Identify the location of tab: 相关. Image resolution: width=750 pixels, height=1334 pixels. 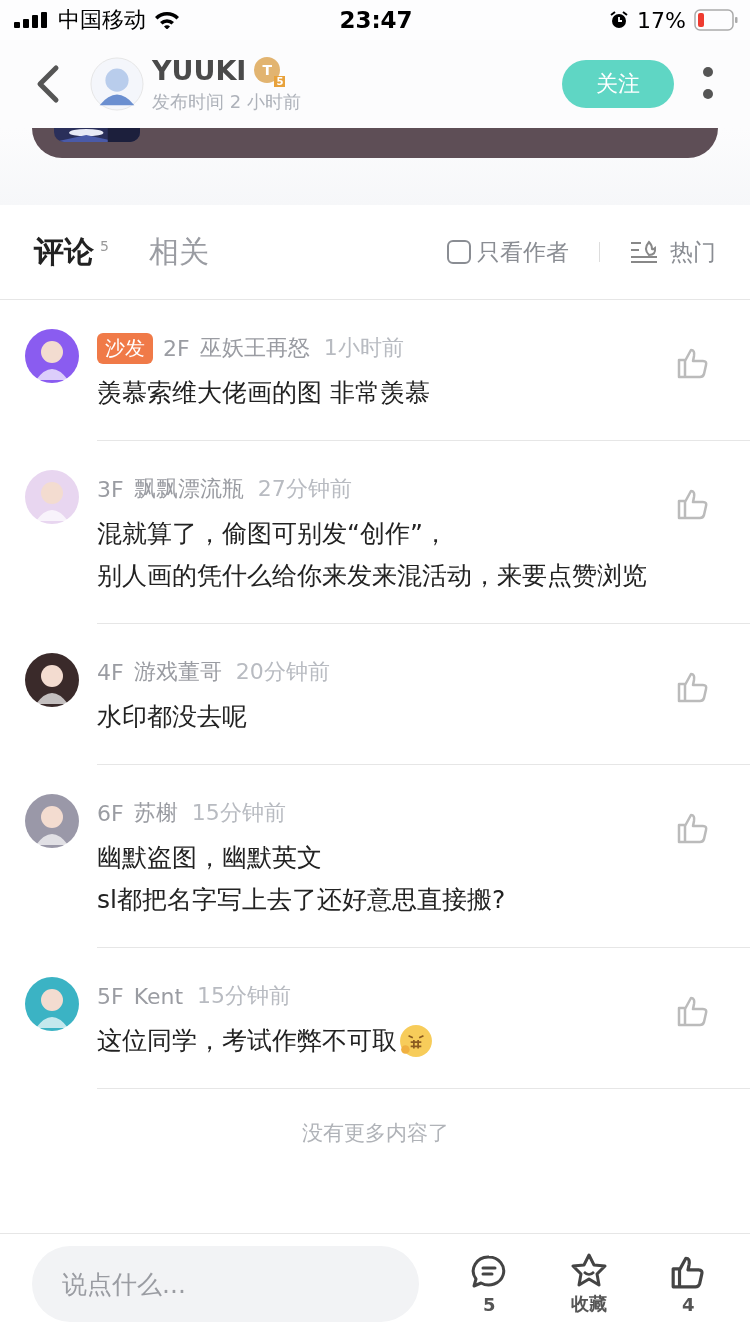
(178, 252).